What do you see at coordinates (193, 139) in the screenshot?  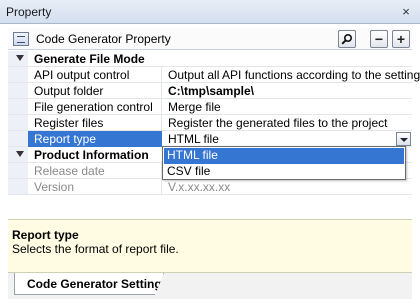 I see `combobox-value: HTML file` at bounding box center [193, 139].